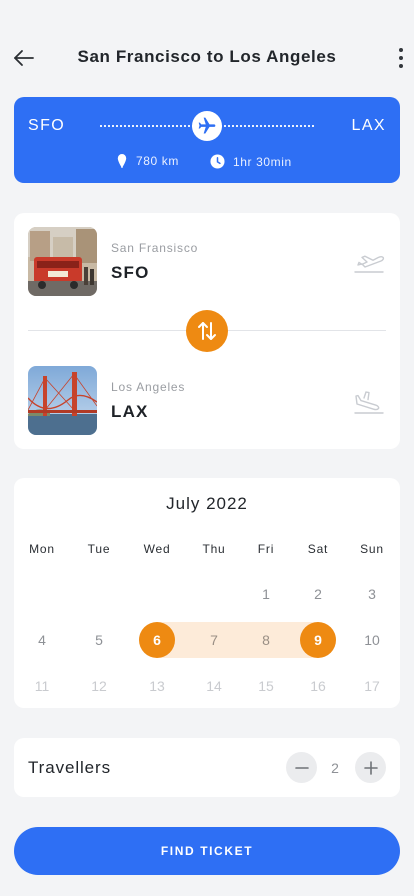 Image resolution: width=414 pixels, height=896 pixels. What do you see at coordinates (266, 549) in the screenshot?
I see `weekday-fri: Fri` at bounding box center [266, 549].